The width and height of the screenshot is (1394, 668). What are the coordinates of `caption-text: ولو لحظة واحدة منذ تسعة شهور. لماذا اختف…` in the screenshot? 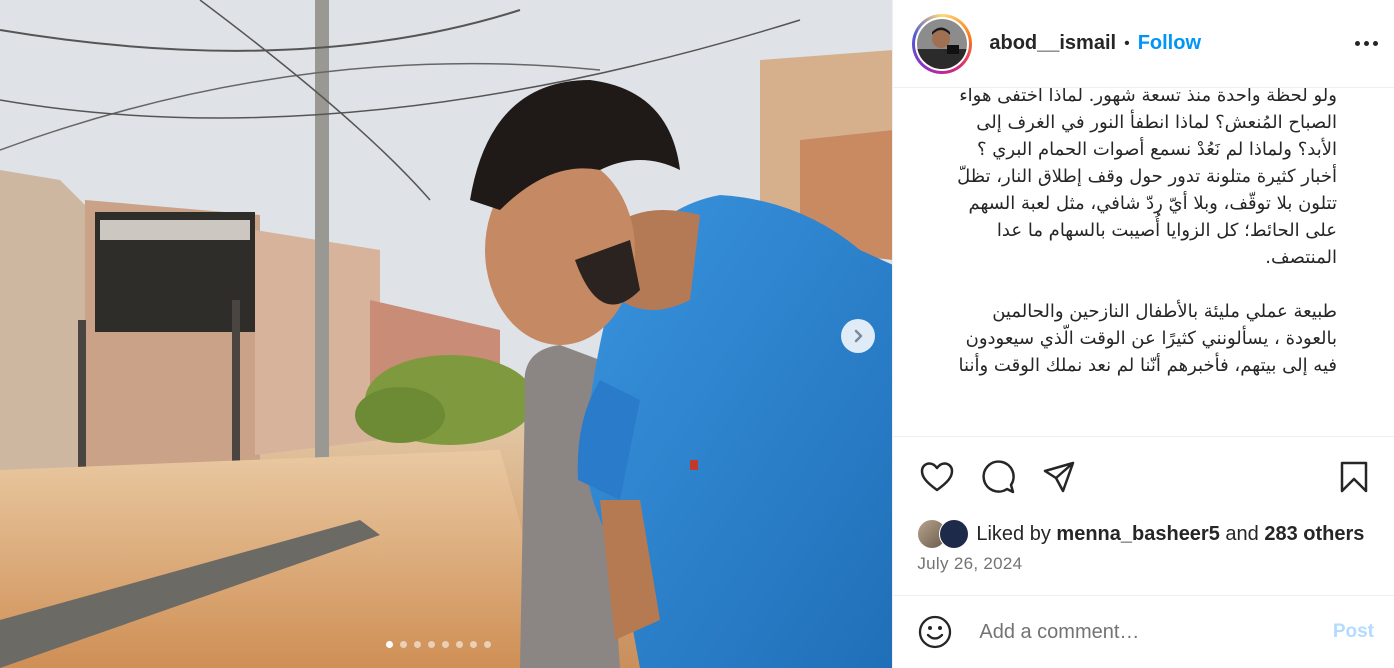 It's located at (1147, 247).